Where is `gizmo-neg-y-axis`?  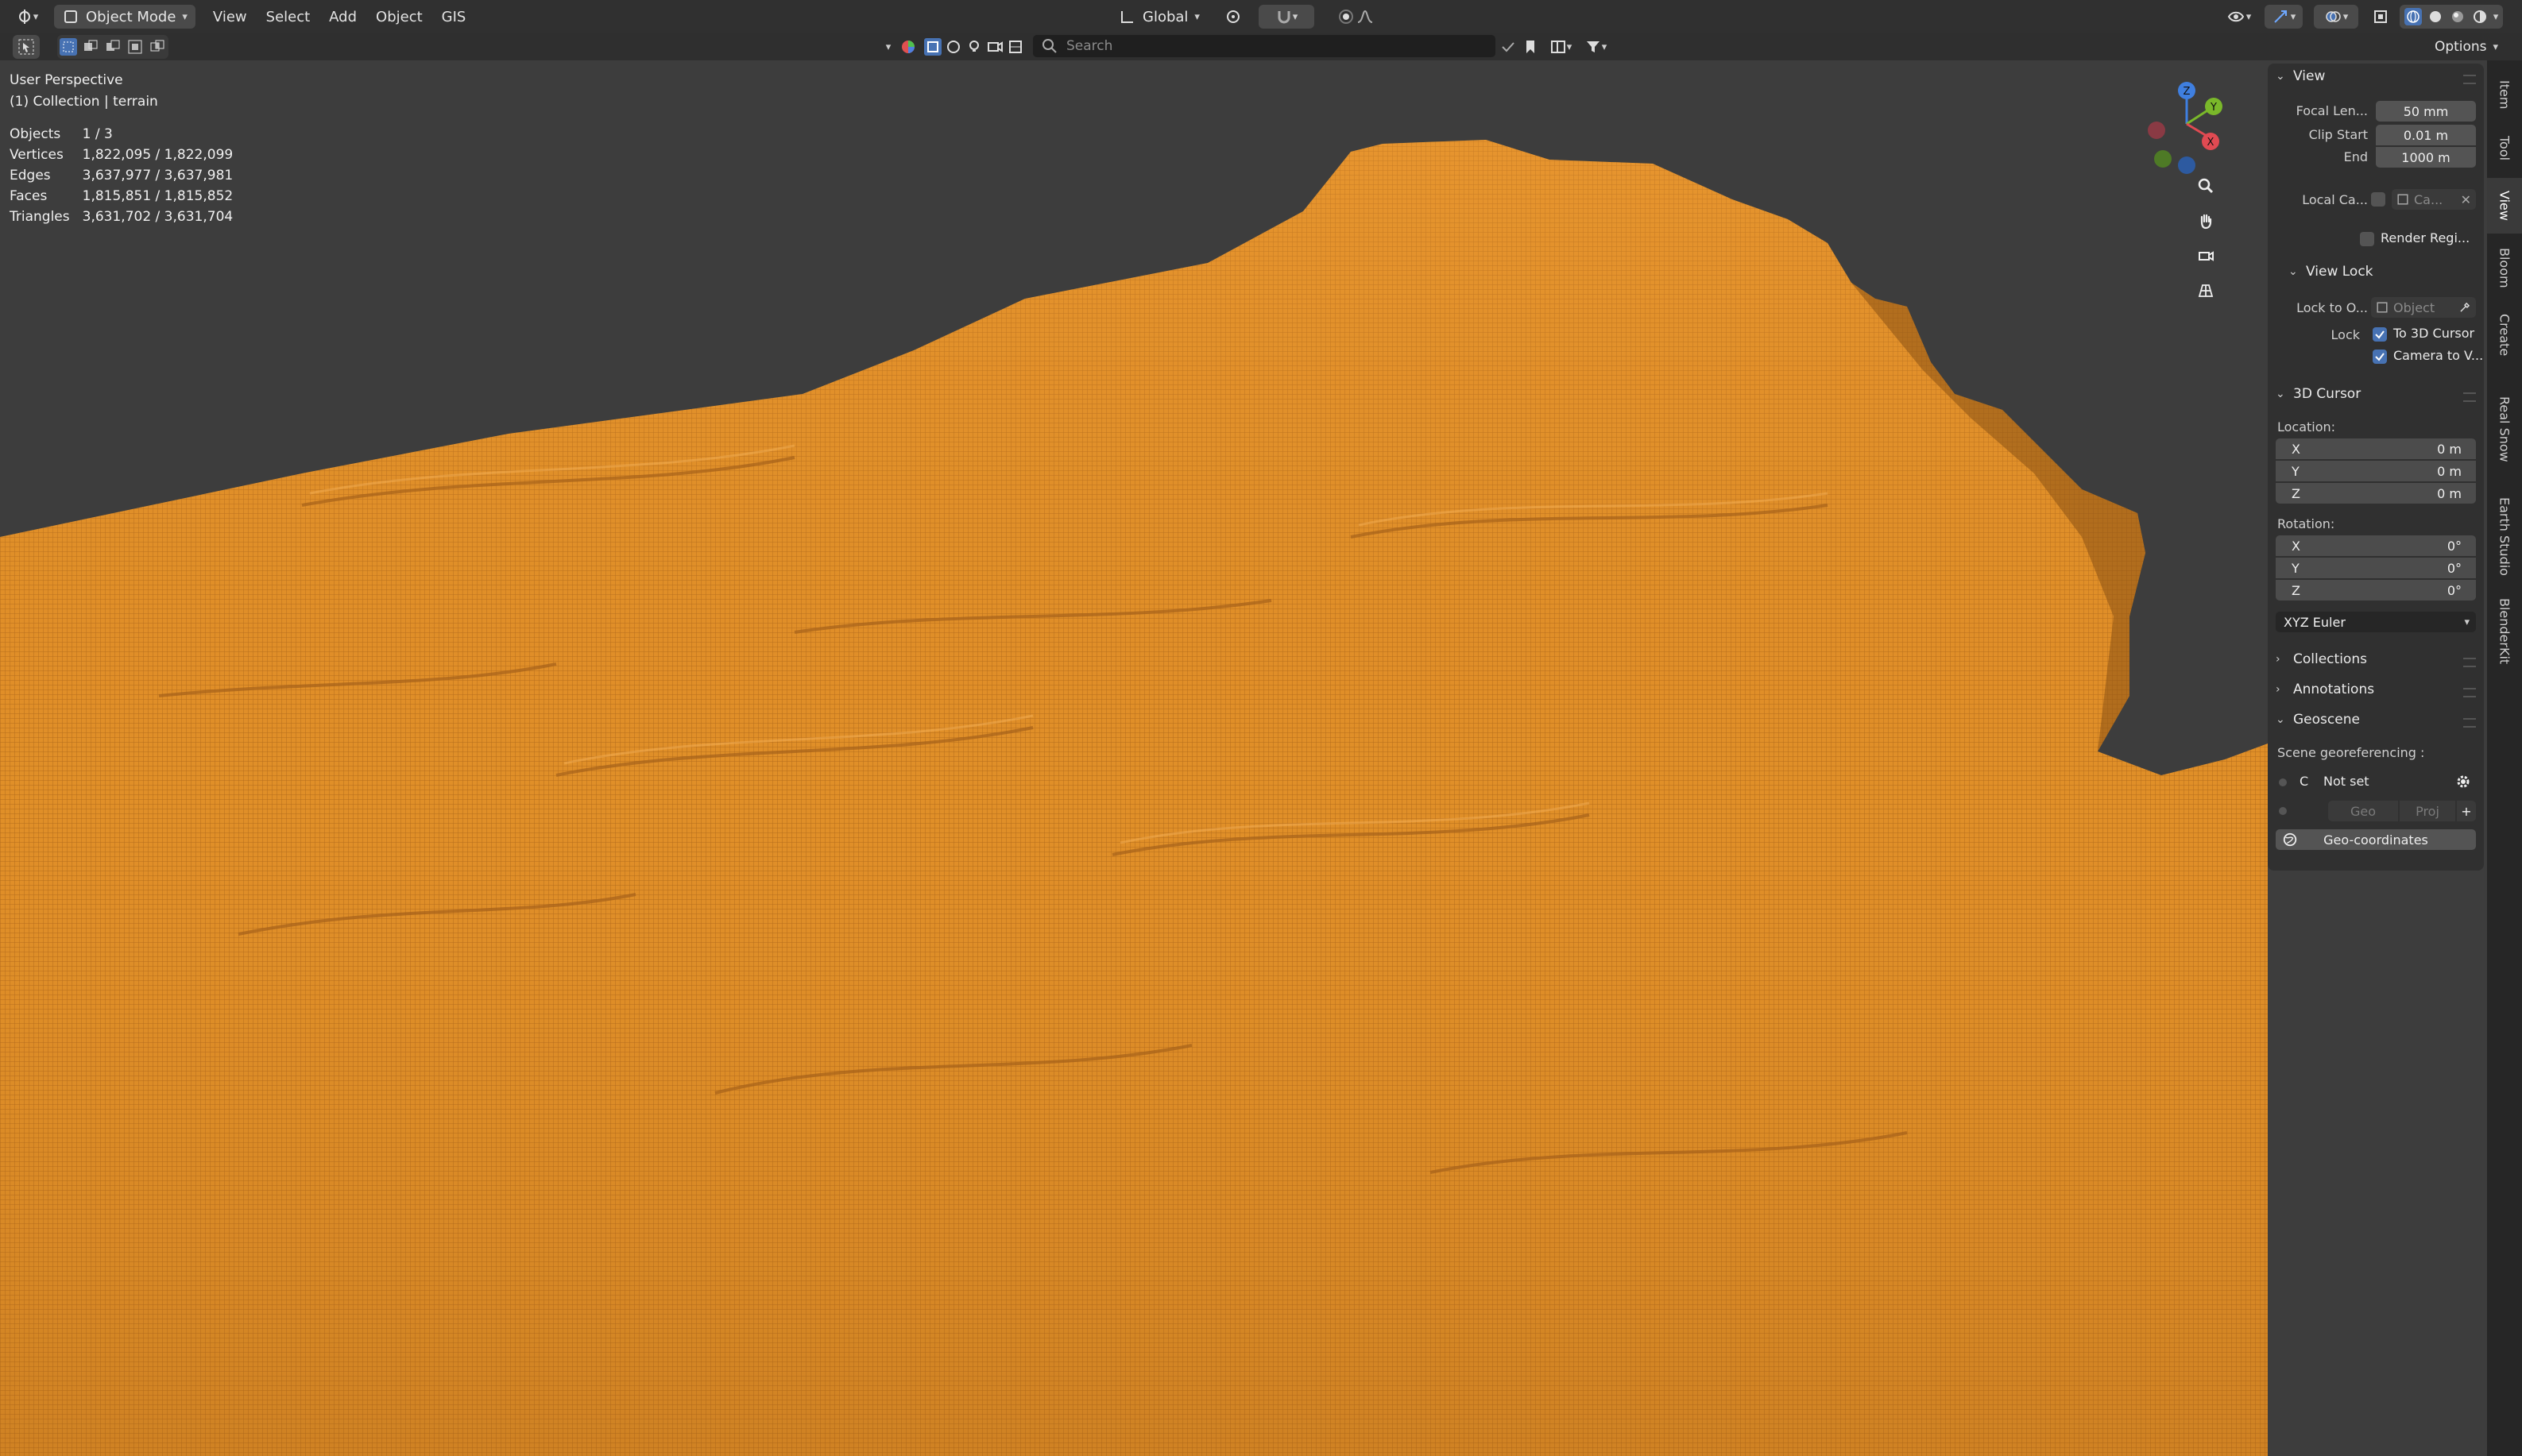
gizmo-neg-y-axis is located at coordinates (2163, 159).